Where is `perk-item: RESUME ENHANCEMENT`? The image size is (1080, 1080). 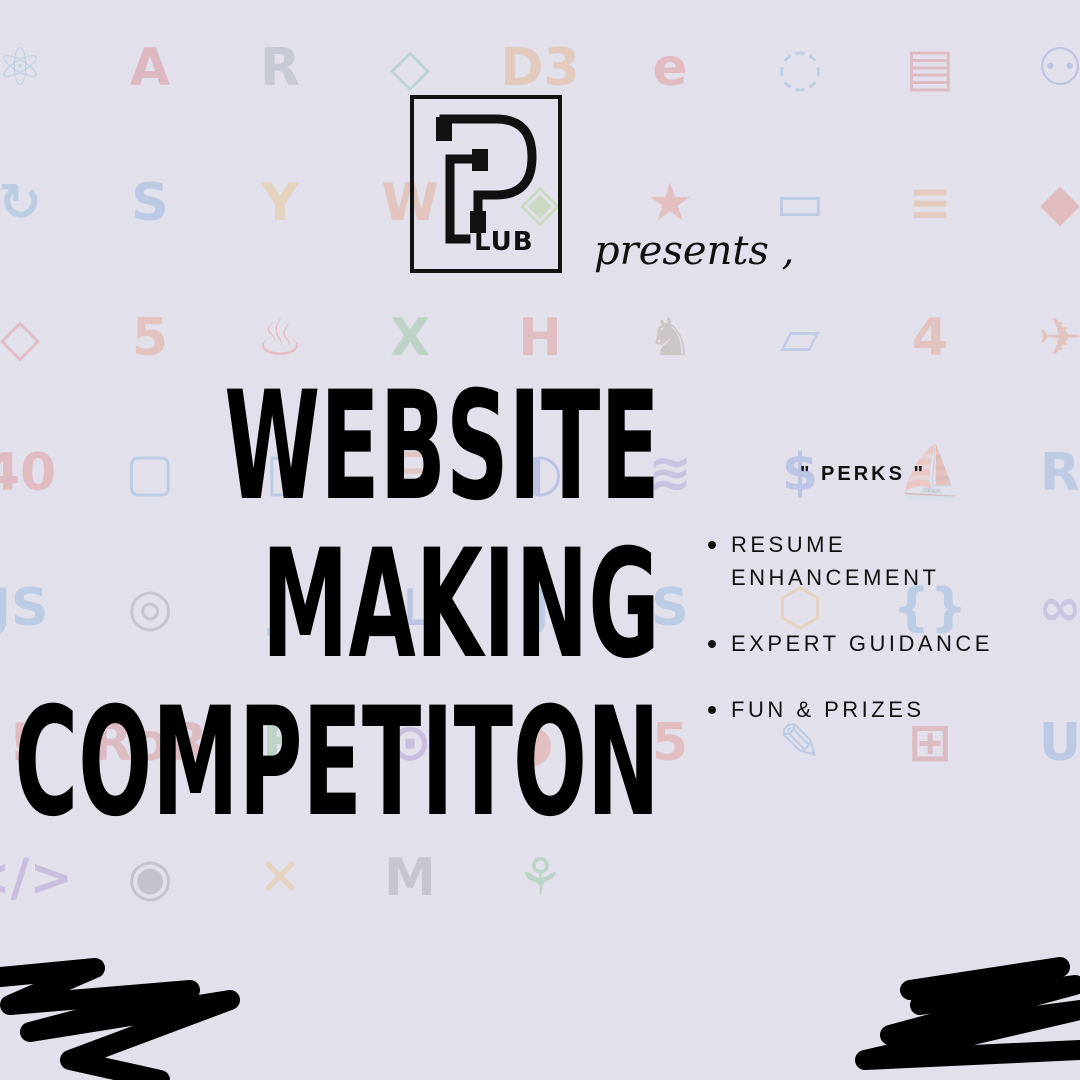
perk-item: RESUME ENHANCEMENT is located at coordinates (876, 561).